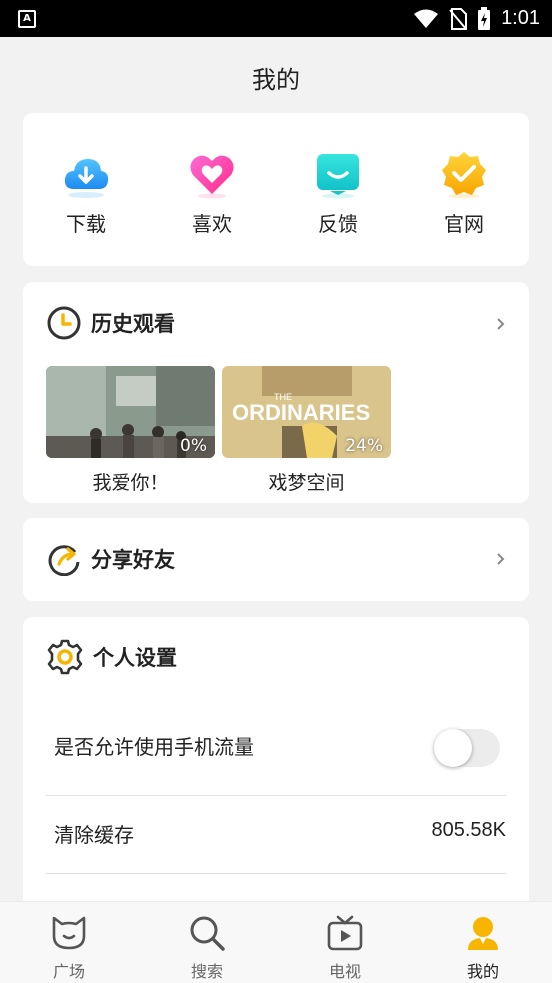 The height and width of the screenshot is (983, 552). What do you see at coordinates (520, 18) in the screenshot?
I see `status-time: 1:01` at bounding box center [520, 18].